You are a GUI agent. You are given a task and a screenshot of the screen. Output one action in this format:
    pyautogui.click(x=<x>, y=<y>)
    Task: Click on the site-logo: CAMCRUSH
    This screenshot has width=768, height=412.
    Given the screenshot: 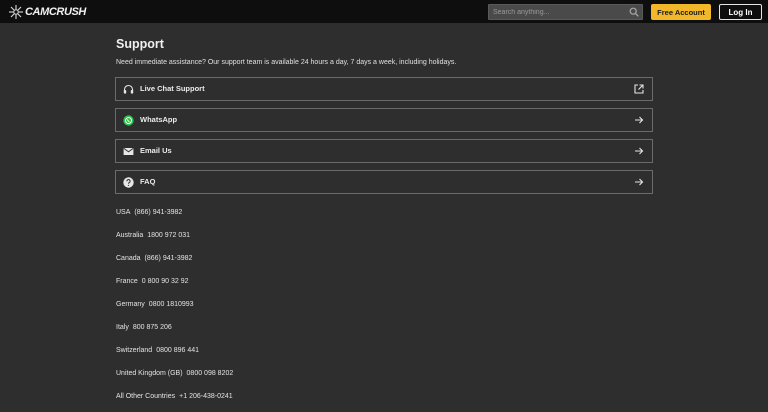 What is the action you would take?
    pyautogui.click(x=47, y=11)
    